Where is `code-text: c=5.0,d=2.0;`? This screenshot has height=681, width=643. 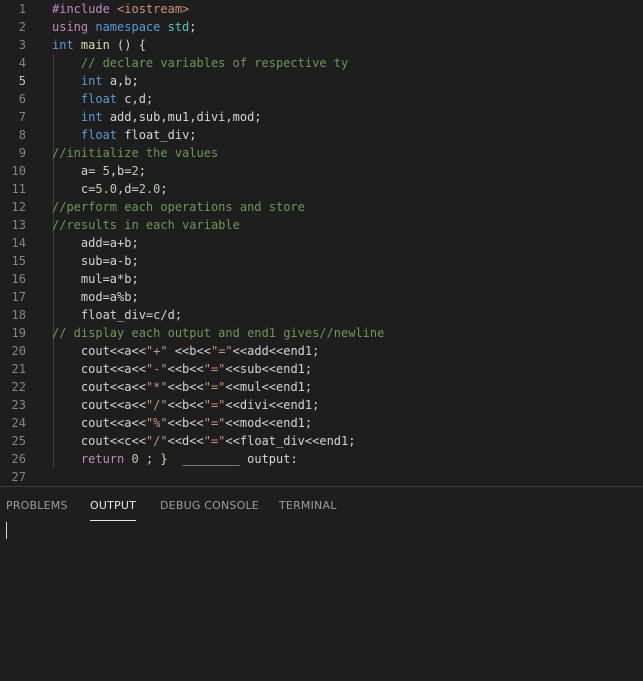
code-text: c=5.0,d=2.0; is located at coordinates (110, 189).